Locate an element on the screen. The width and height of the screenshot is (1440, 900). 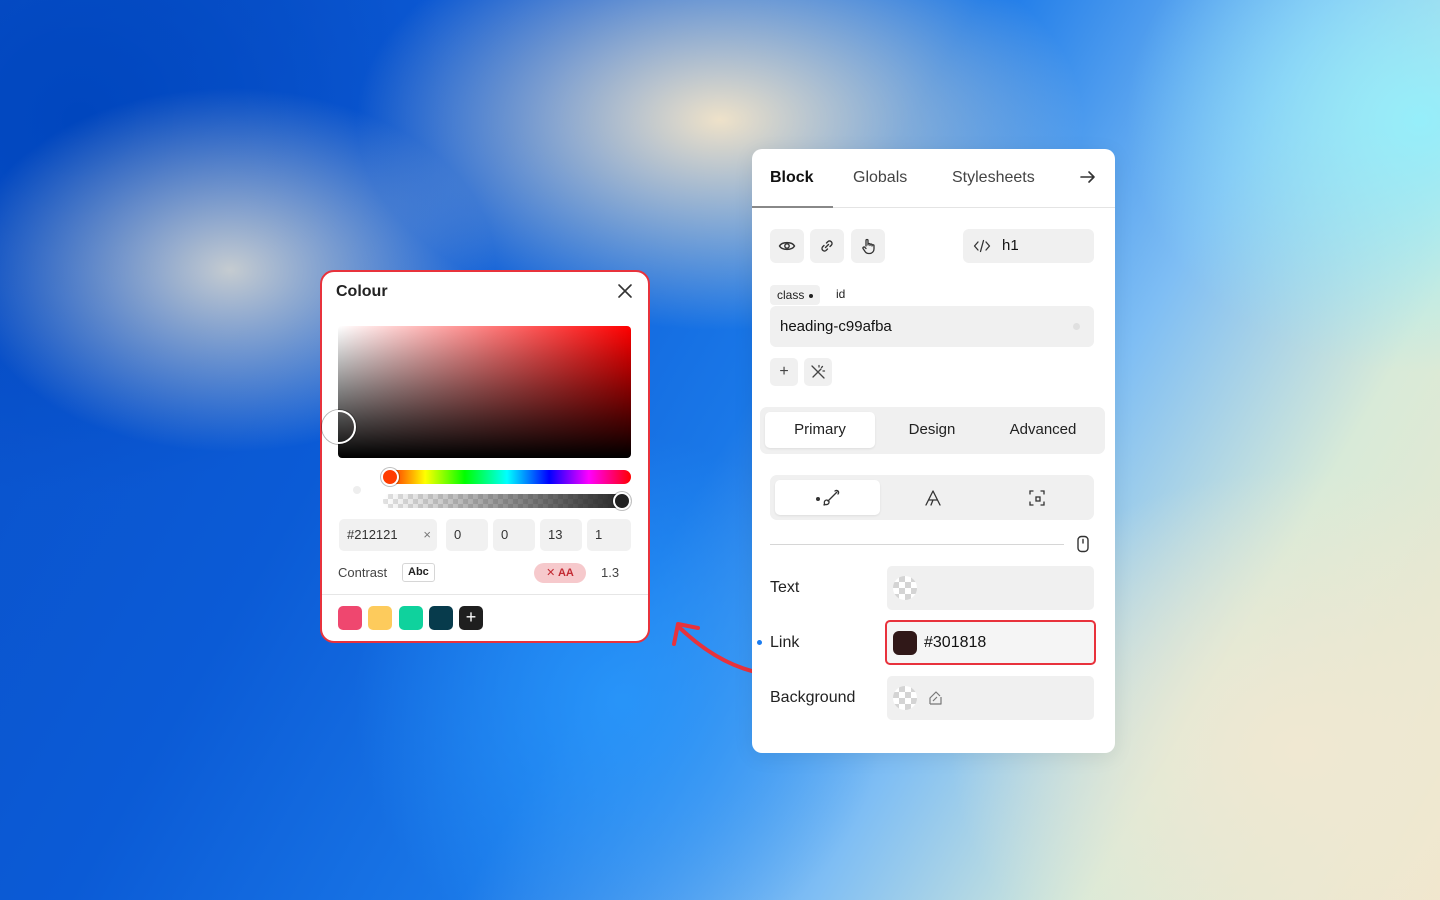
html-tag-select: h1 is located at coordinates (1028, 246).